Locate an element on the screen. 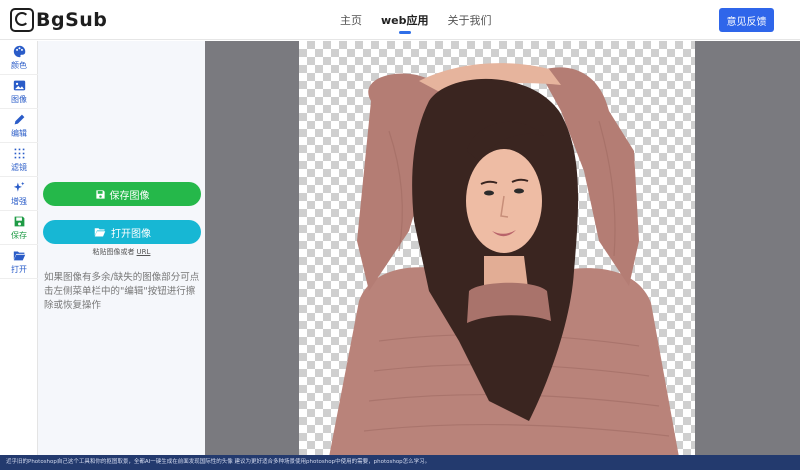 This screenshot has height=470, width=800. rail-item-color: 颜色 is located at coordinates (19, 58).